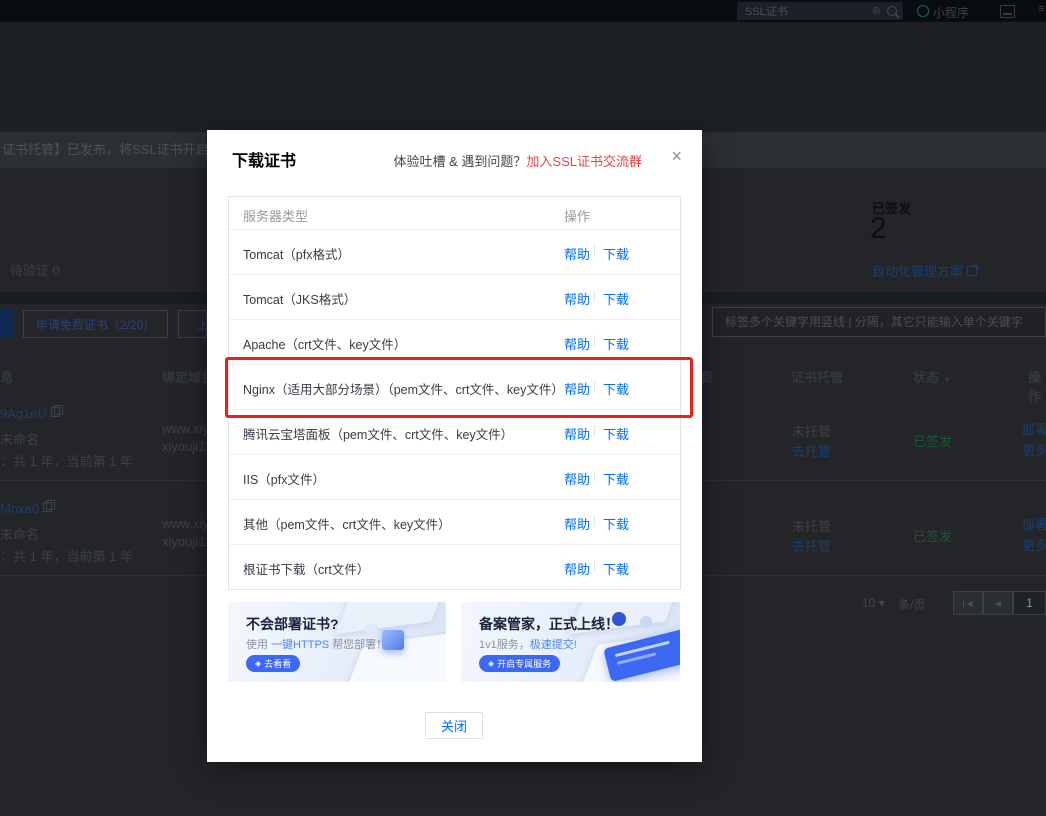  Describe the element at coordinates (876, 11) in the screenshot. I see `clear-icon: ⊗` at that location.